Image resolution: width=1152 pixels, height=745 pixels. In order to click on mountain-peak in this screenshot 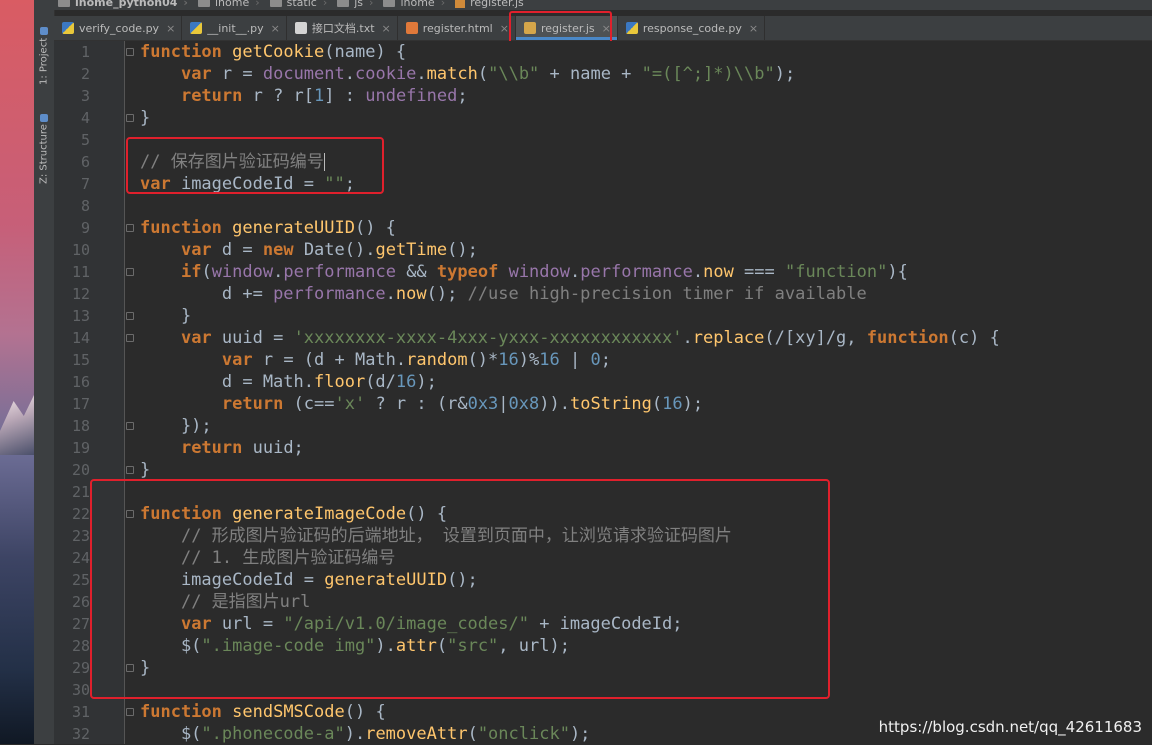, I will do `click(17, 425)`.